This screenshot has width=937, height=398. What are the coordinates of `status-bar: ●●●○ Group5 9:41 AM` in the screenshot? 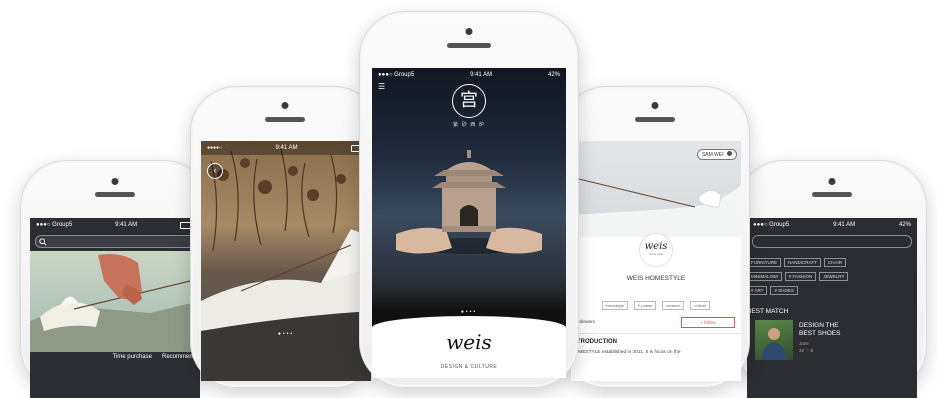 It's located at (115, 225).